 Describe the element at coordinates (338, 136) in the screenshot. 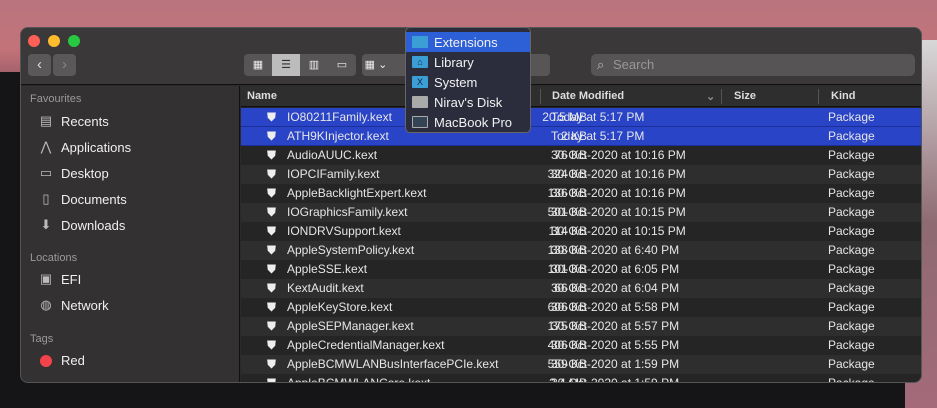

I see `file-name: ATH9KInjector.kext` at that location.